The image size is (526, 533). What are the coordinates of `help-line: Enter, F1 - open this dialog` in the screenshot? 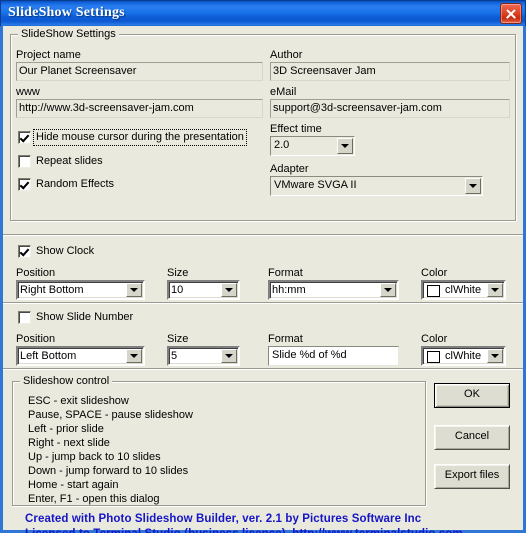 It's located at (94, 499).